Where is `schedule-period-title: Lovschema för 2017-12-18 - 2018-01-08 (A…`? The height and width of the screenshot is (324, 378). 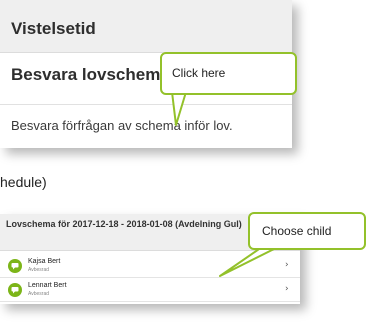
schedule-period-title: Lovschema för 2017-12-18 - 2018-01-08 (A… is located at coordinates (124, 224).